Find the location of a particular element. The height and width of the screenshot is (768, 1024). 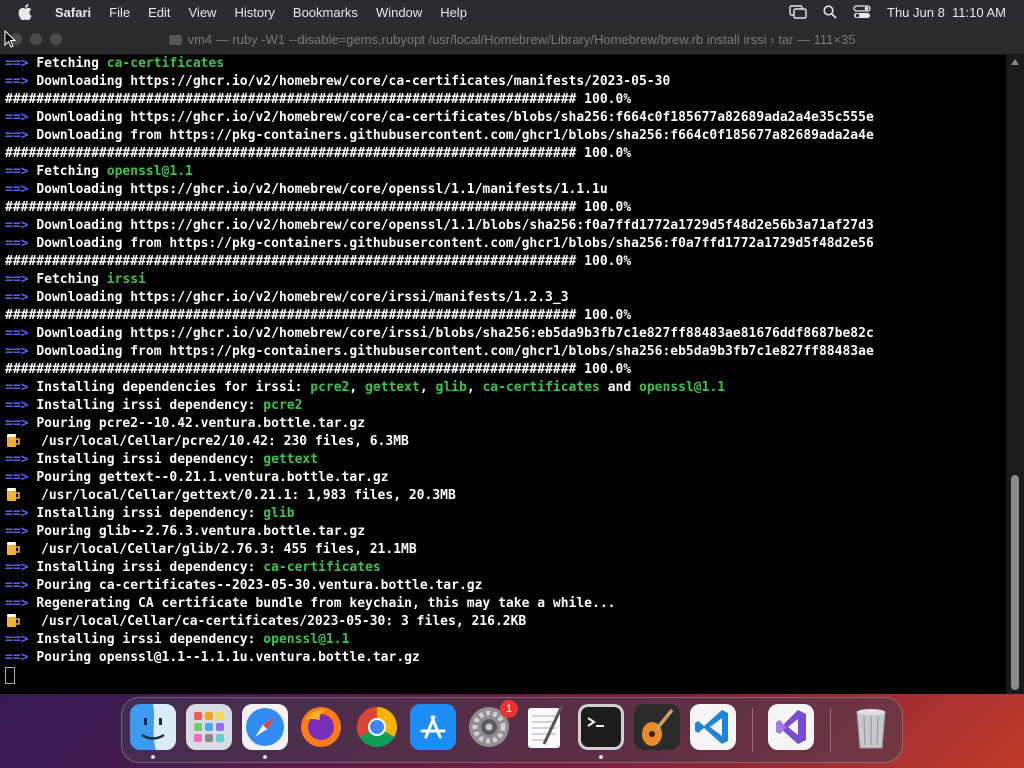

menu-bookmarks: Bookmarks is located at coordinates (325, 12).